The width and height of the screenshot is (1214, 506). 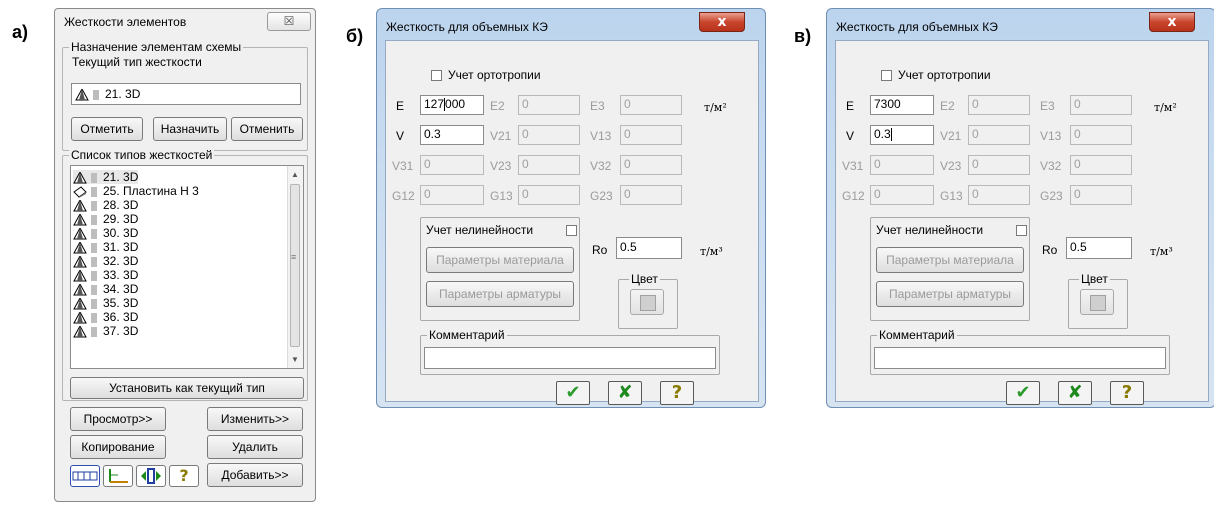 I want to click on list-item: 35. 3D, so click(x=105, y=303).